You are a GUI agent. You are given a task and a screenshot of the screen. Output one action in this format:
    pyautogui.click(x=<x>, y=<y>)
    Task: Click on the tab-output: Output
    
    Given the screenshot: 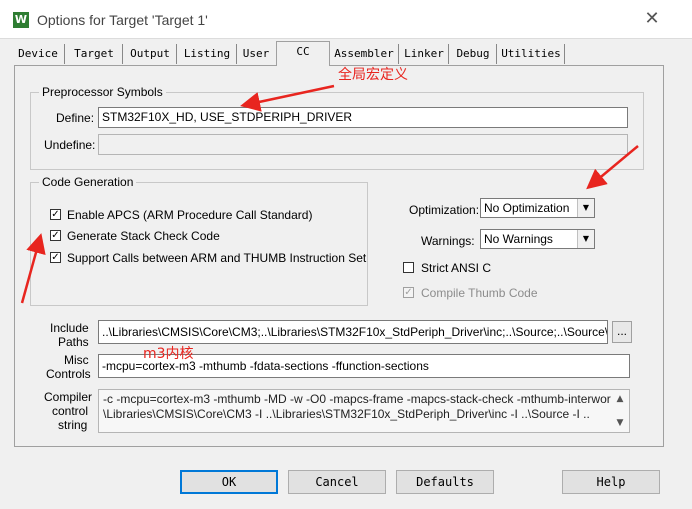 What is the action you would take?
    pyautogui.click(x=150, y=54)
    